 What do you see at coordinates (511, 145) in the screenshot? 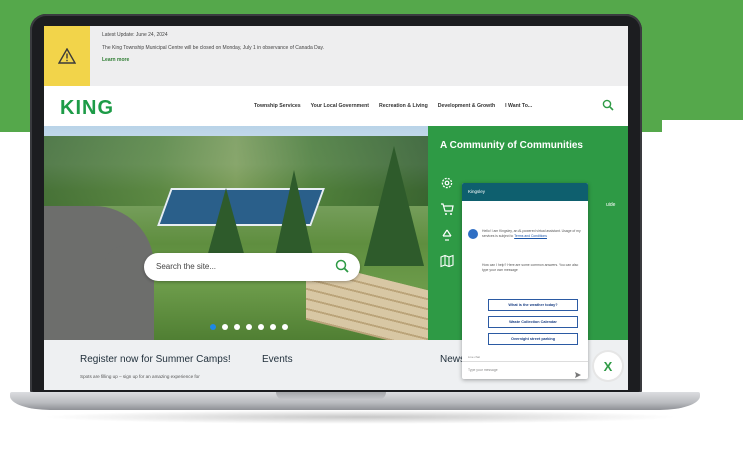
I see `community-panel-title: A Community of Communities` at bounding box center [511, 145].